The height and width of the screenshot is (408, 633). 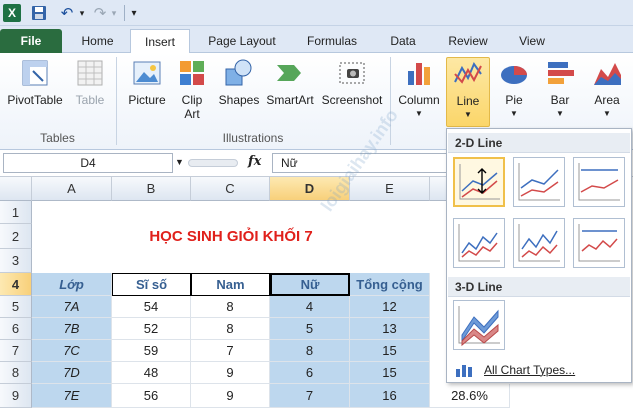 What do you see at coordinates (16, 284) in the screenshot?
I see `row-header: 4` at bounding box center [16, 284].